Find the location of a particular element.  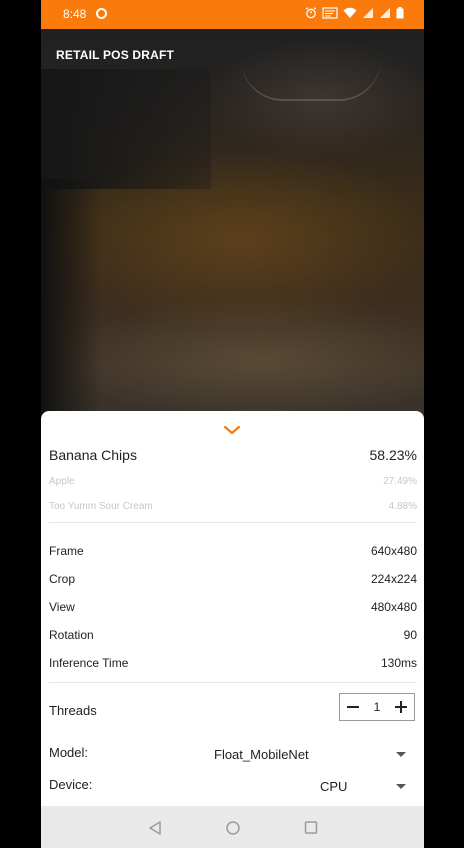

wifi-icon is located at coordinates (350, 12).